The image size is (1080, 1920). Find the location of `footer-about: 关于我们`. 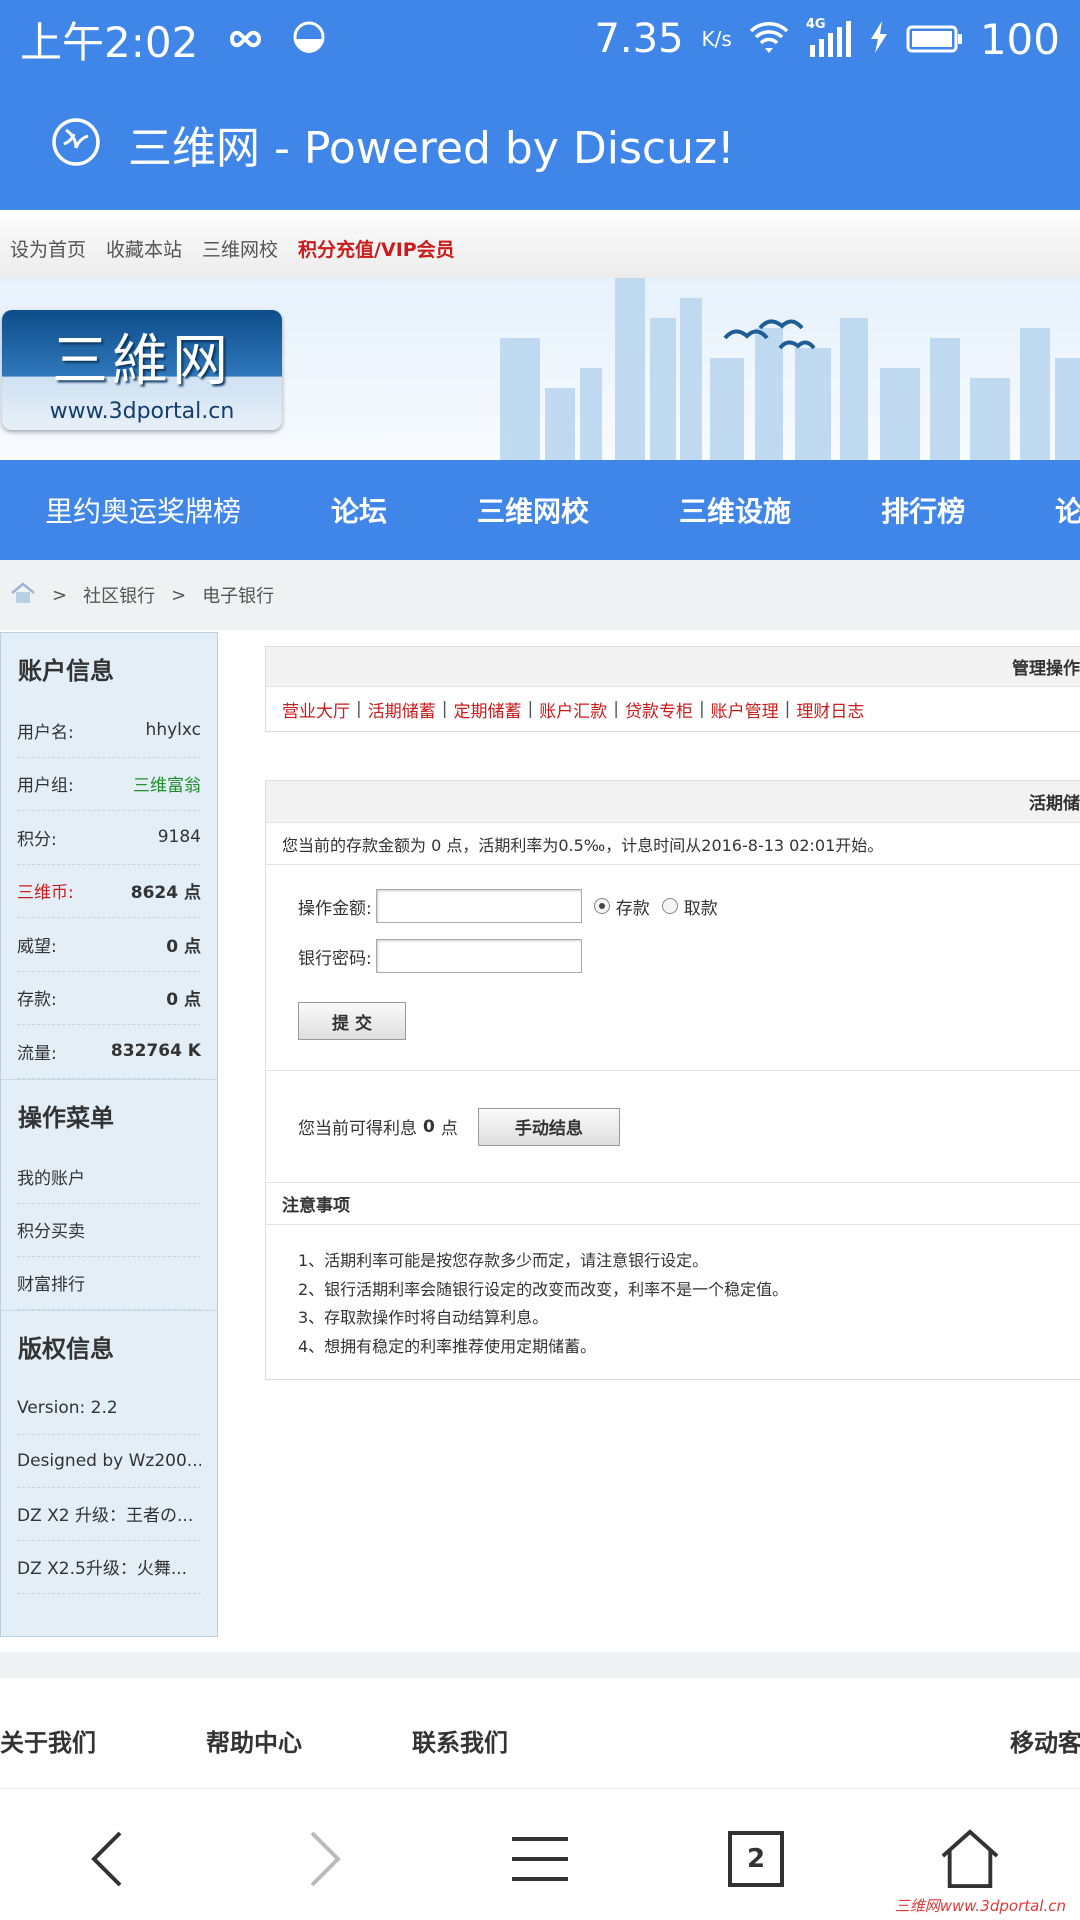

footer-about: 关于我们 is located at coordinates (48, 1740).